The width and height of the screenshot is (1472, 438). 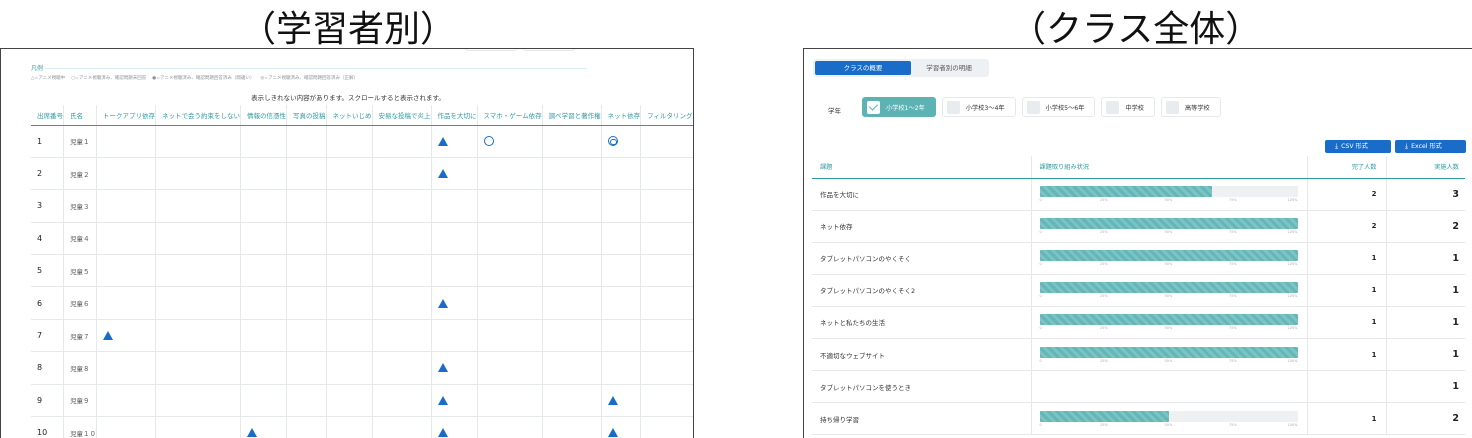 I want to click on table-row: 作品を大切に 0 25% 50% 75% 100% 2 3, so click(x=1138, y=194).